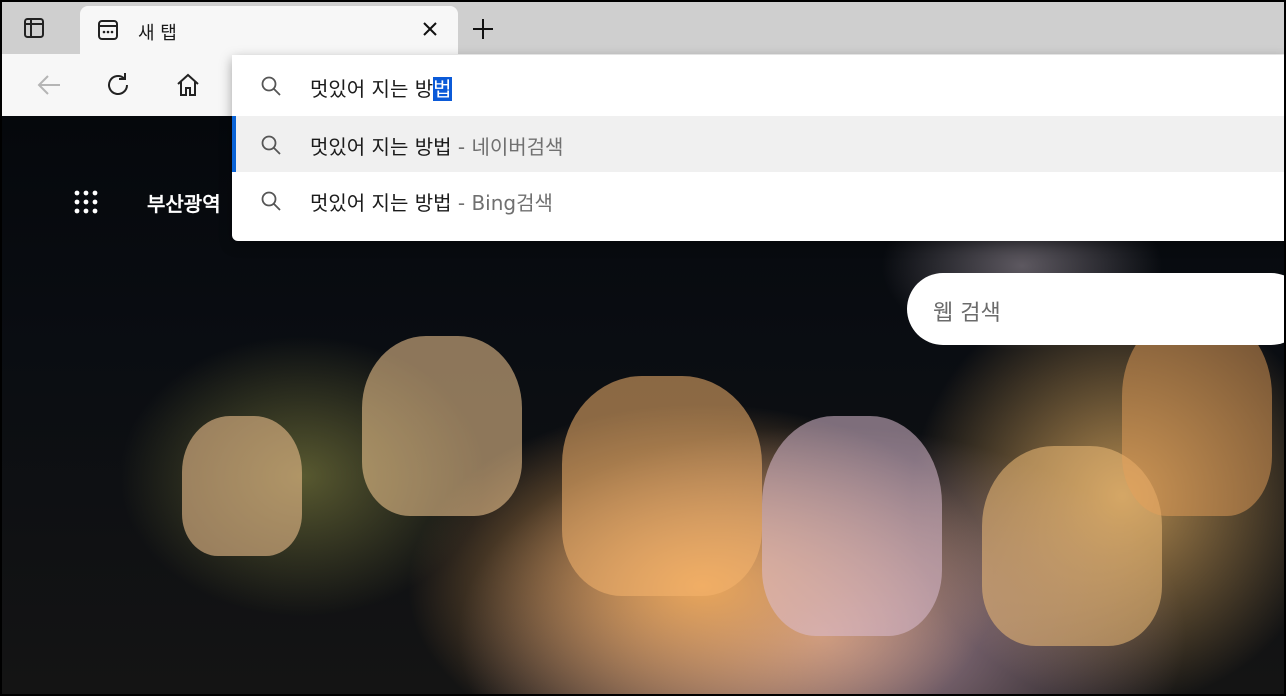  What do you see at coordinates (758, 144) in the screenshot?
I see `suggestion-item: 멋있어 지는 방법 - 네이버검색` at bounding box center [758, 144].